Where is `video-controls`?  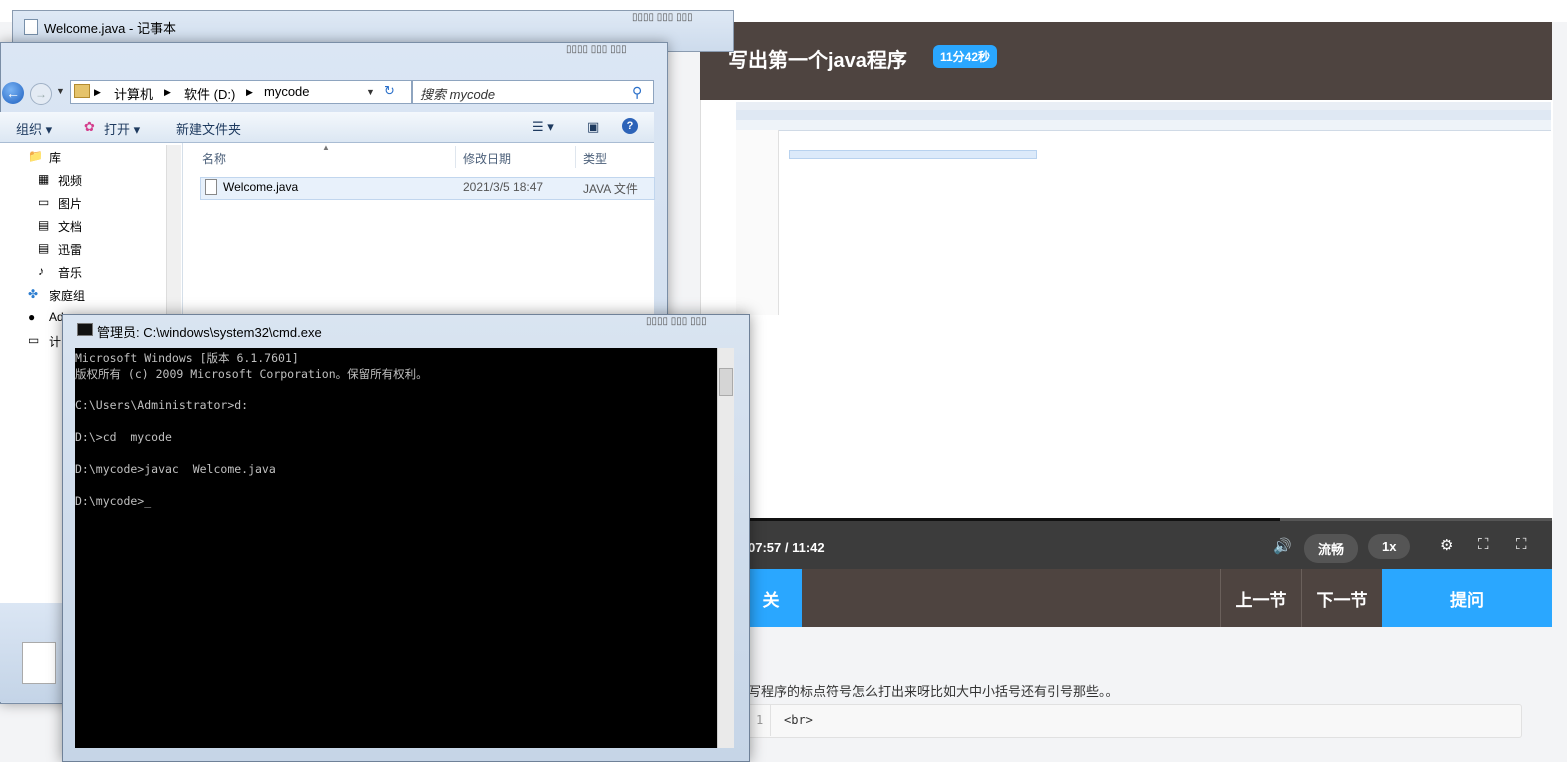 video-controls is located at coordinates (1126, 545).